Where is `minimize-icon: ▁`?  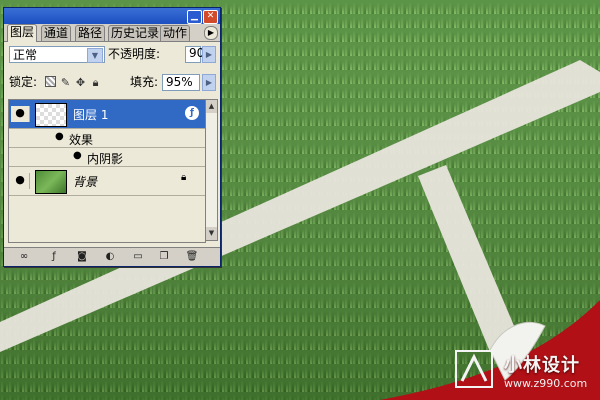
minimize-icon: ▁ is located at coordinates (194, 16).